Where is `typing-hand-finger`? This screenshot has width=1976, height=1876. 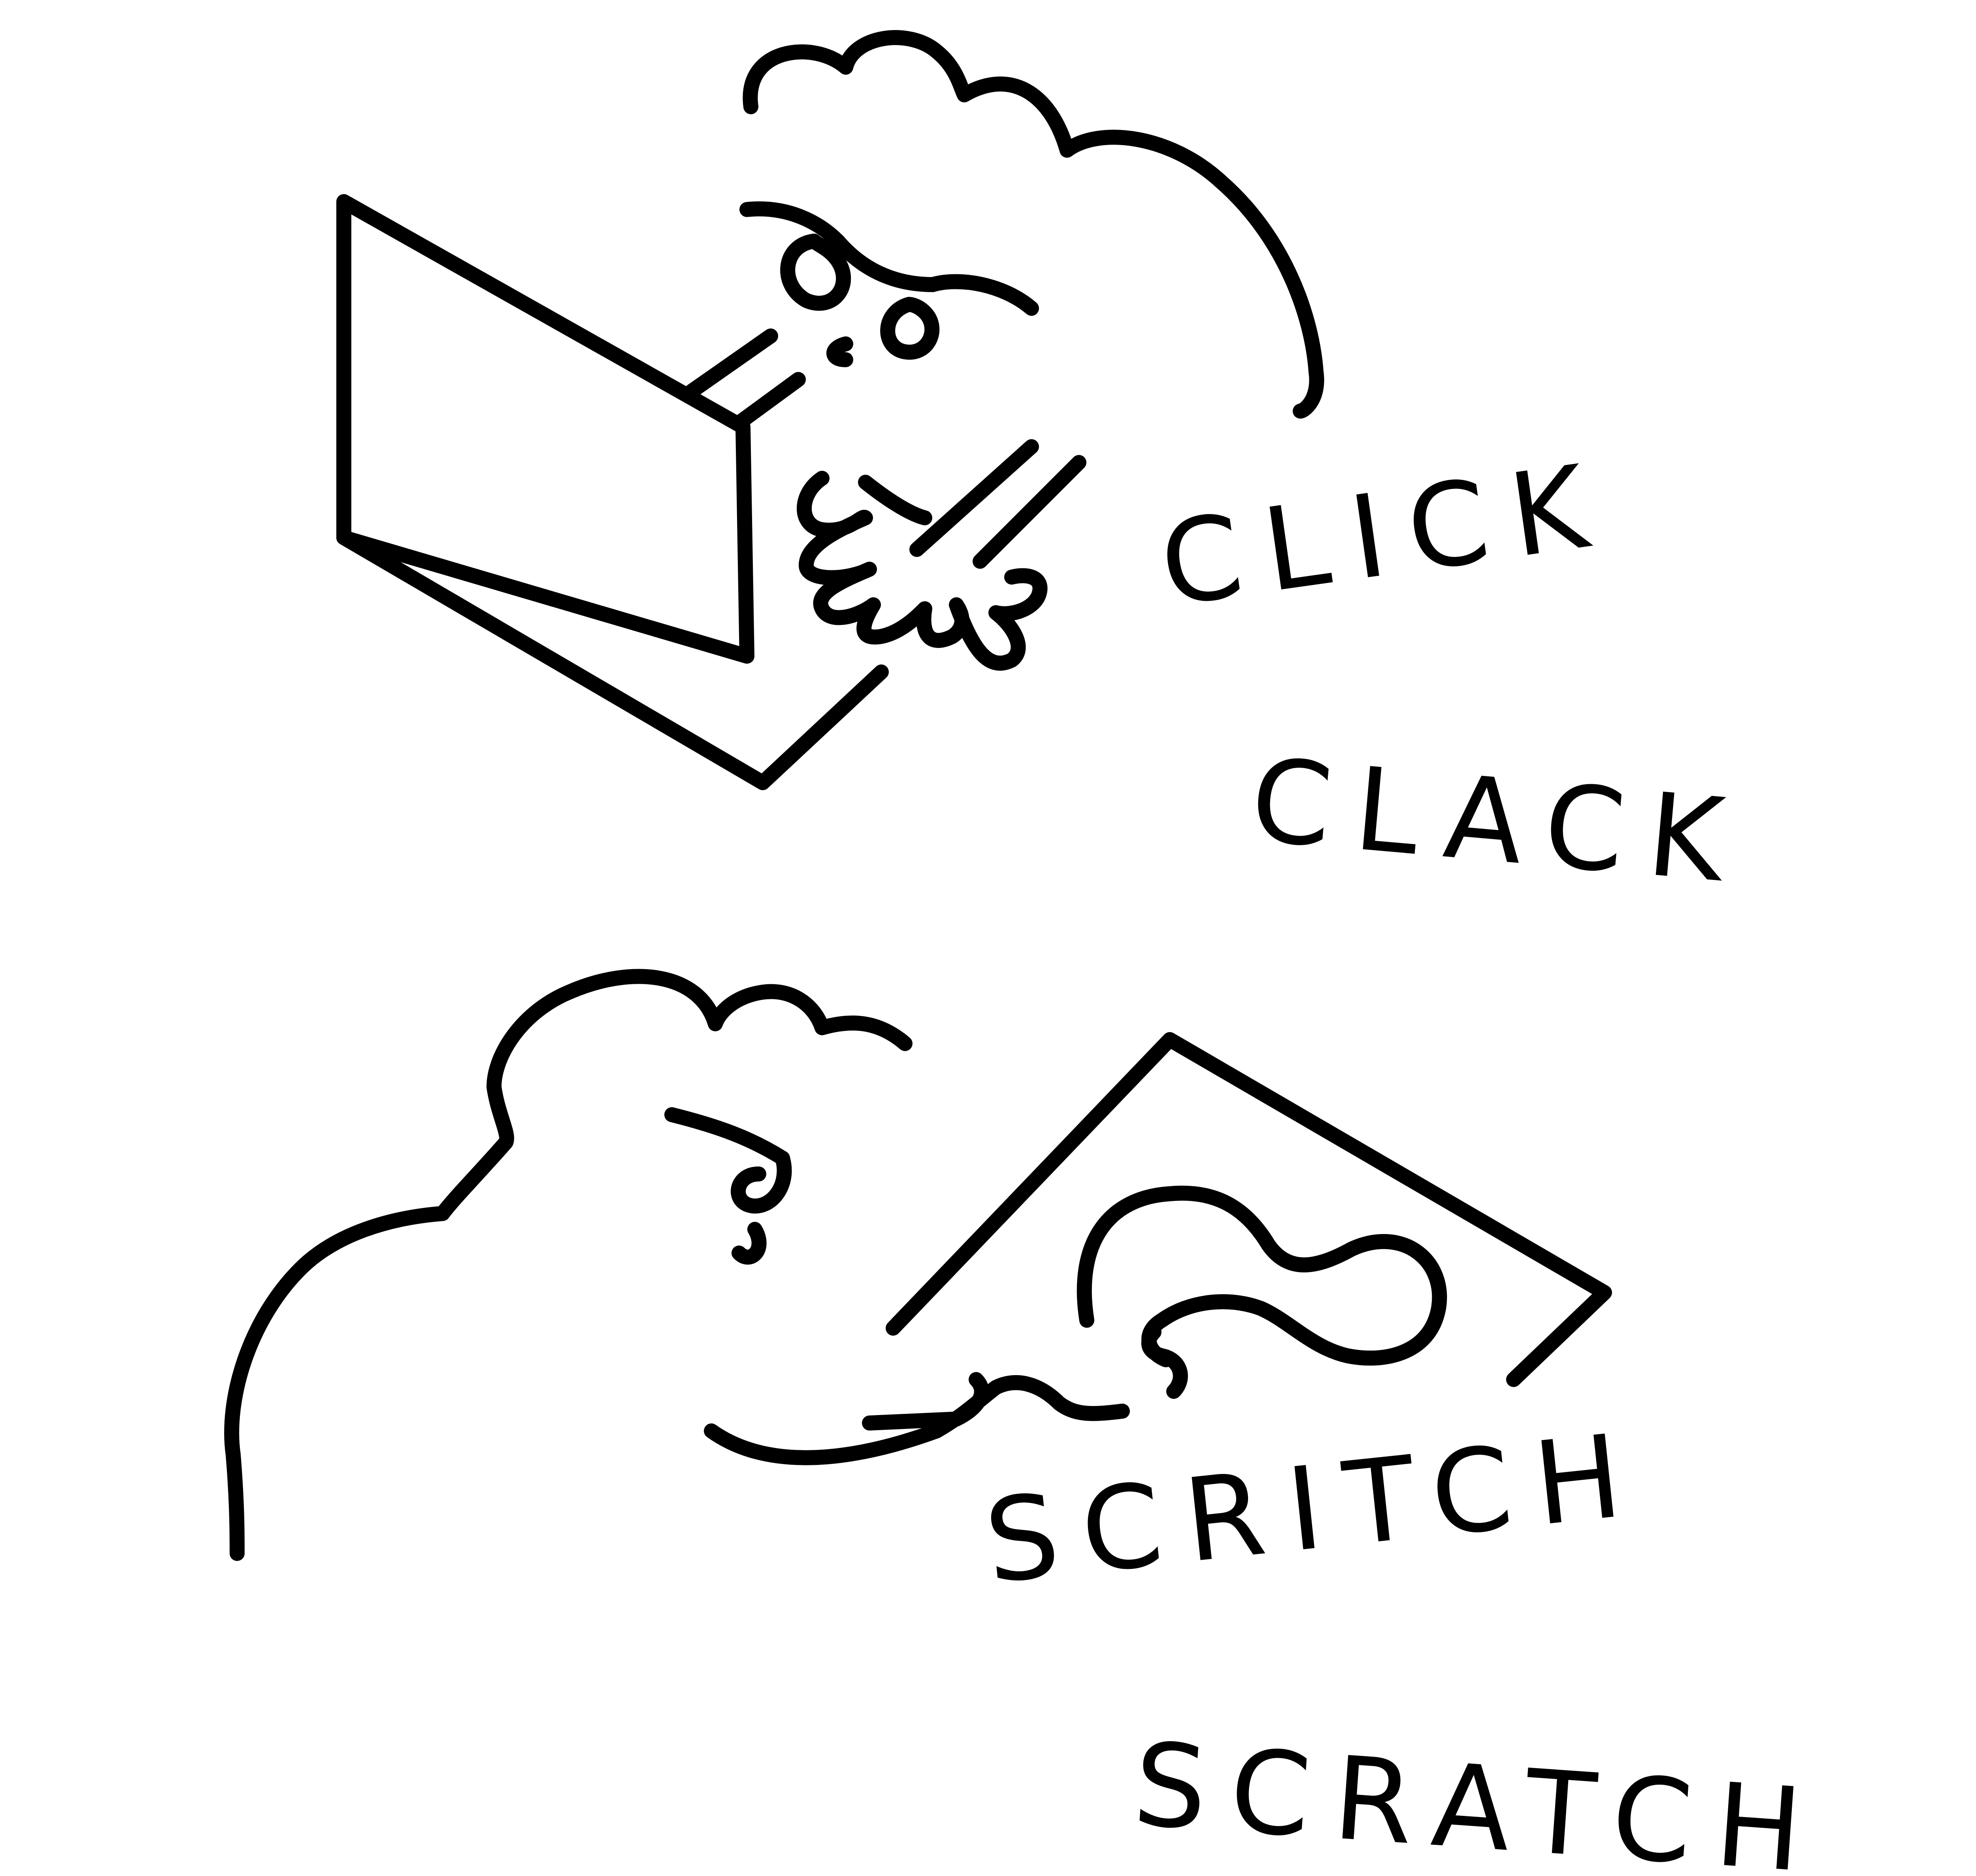 typing-hand-finger is located at coordinates (895, 500).